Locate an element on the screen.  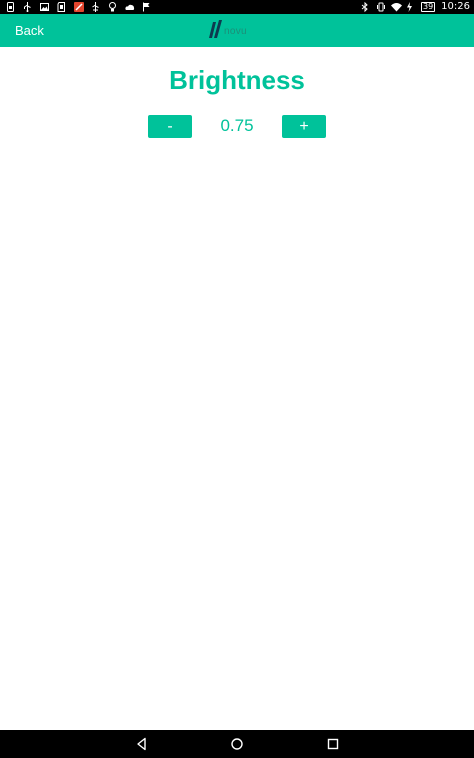
battery-charging-icon is located at coordinates (410, 7).